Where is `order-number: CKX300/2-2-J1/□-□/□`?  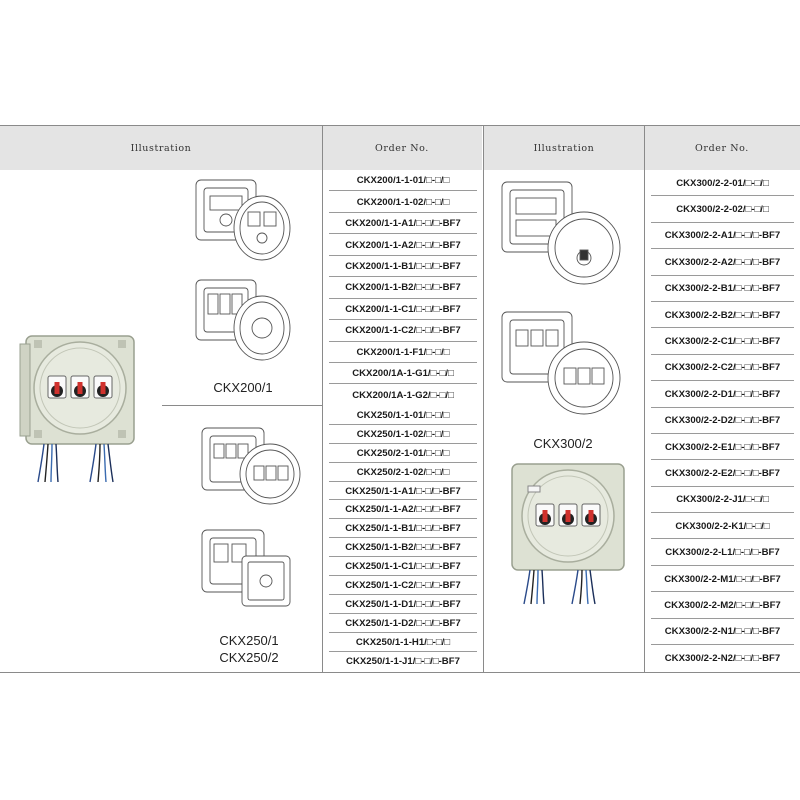 order-number: CKX300/2-2-J1/□-□/□ is located at coordinates (722, 500).